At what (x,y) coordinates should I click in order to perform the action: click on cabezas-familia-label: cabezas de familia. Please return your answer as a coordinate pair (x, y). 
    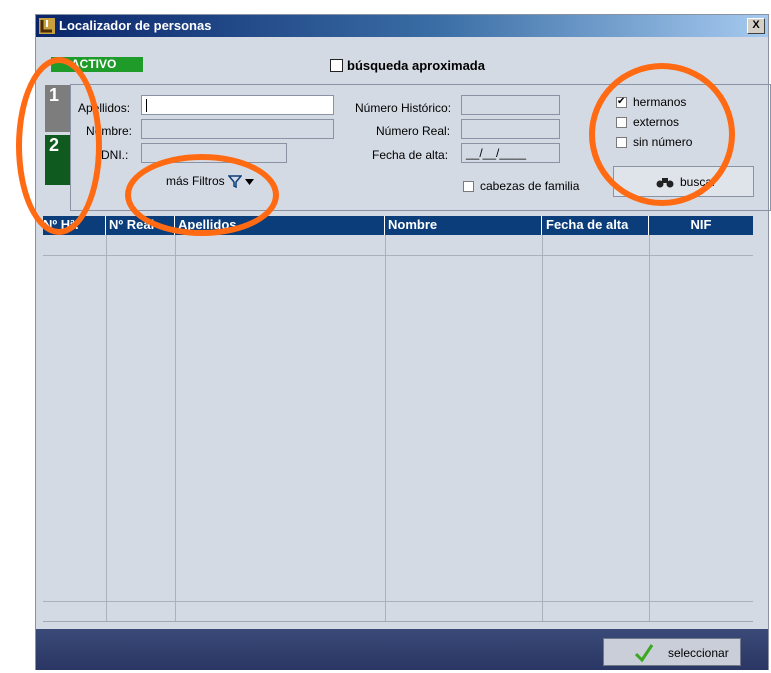
    Looking at the image, I should click on (530, 186).